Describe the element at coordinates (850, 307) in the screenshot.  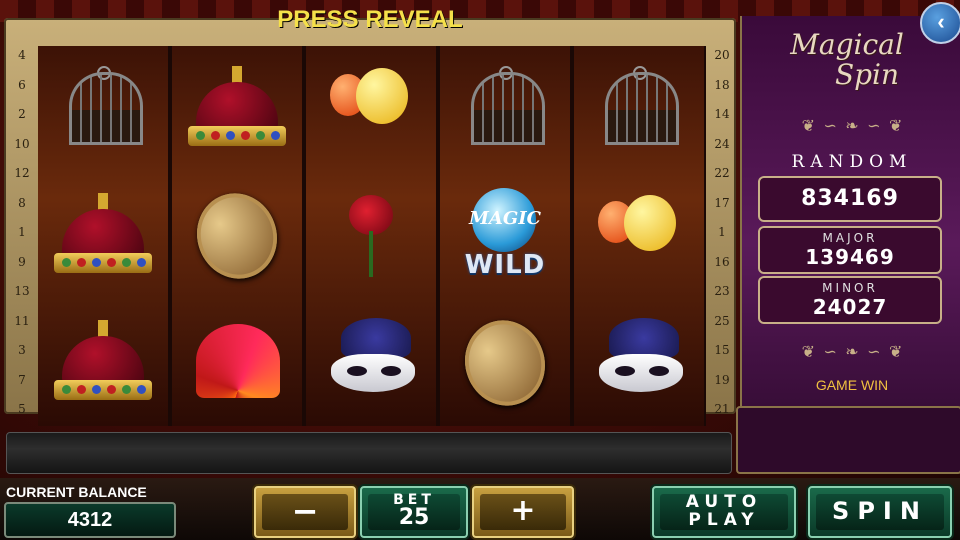
I see `minor-jackpot-value: 24027` at that location.